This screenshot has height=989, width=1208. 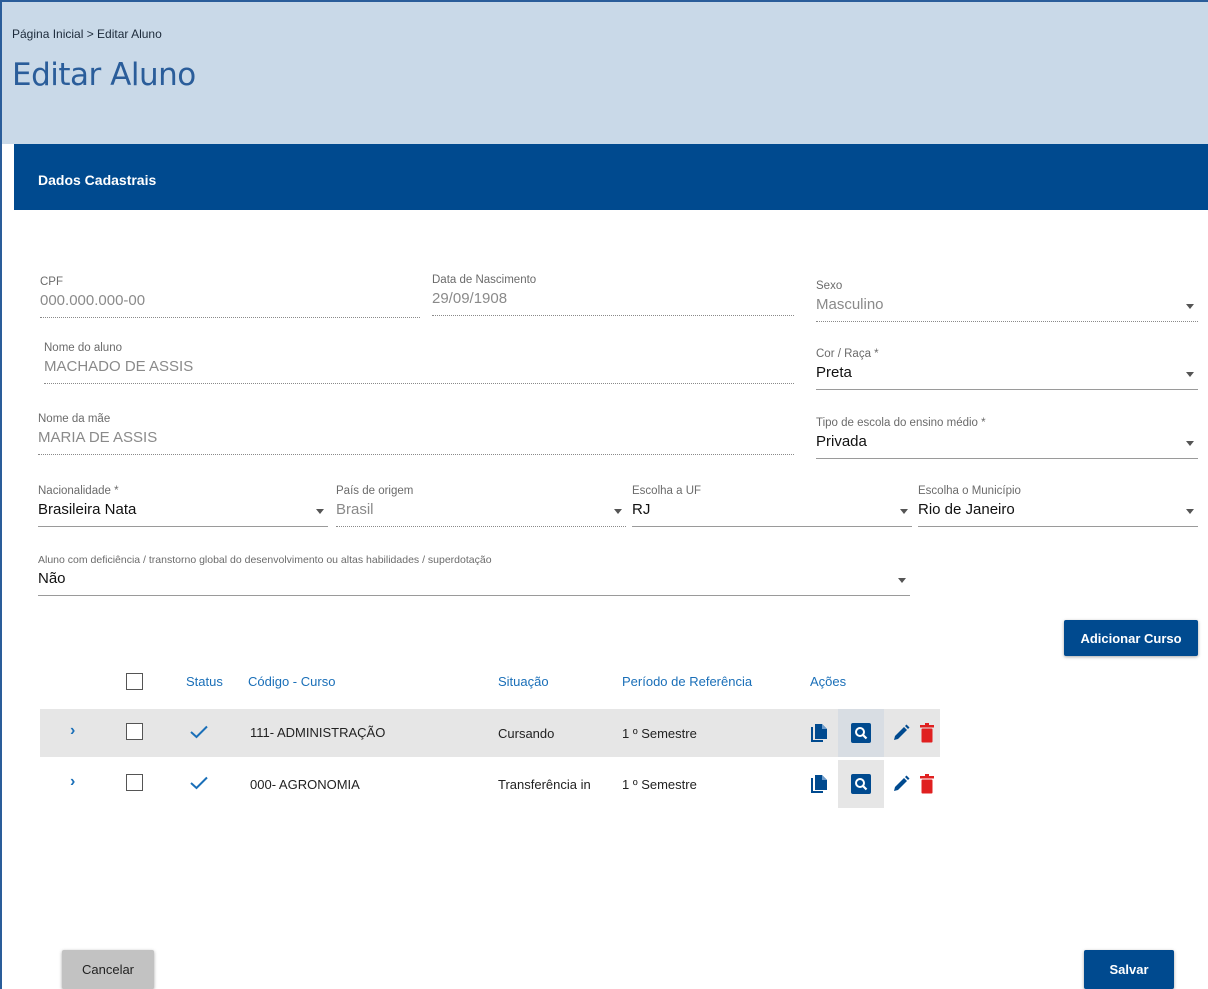 What do you see at coordinates (969, 491) in the screenshot?
I see `city-label: Escolha o Município` at bounding box center [969, 491].